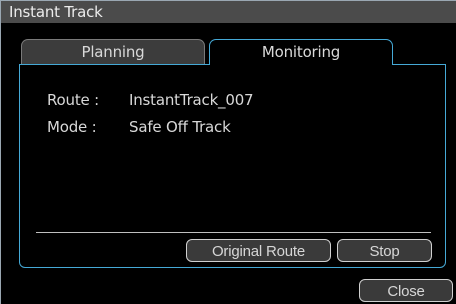  I want to click on stop-button: Stop, so click(384, 250).